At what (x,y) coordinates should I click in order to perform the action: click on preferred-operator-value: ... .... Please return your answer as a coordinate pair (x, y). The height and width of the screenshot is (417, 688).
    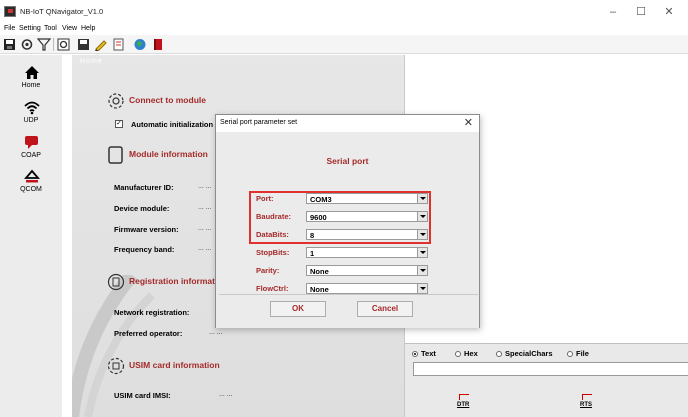
    Looking at the image, I should click on (216, 332).